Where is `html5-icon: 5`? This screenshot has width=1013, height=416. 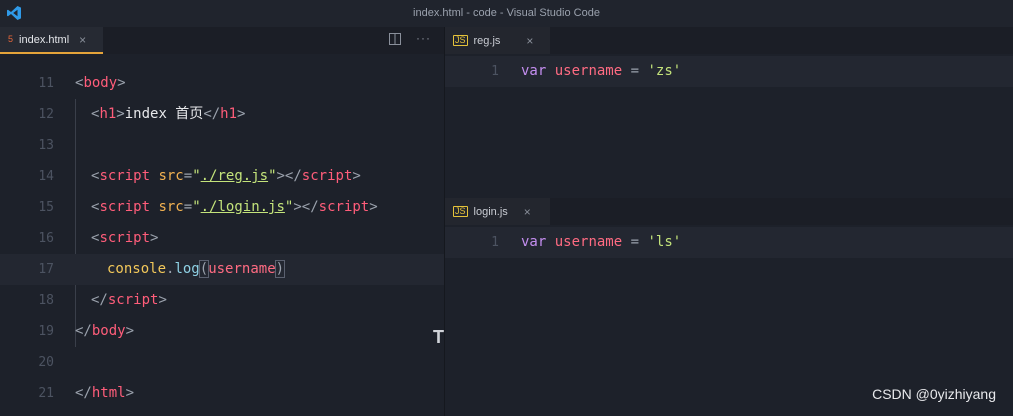
html5-icon: 5 is located at coordinates (11, 39).